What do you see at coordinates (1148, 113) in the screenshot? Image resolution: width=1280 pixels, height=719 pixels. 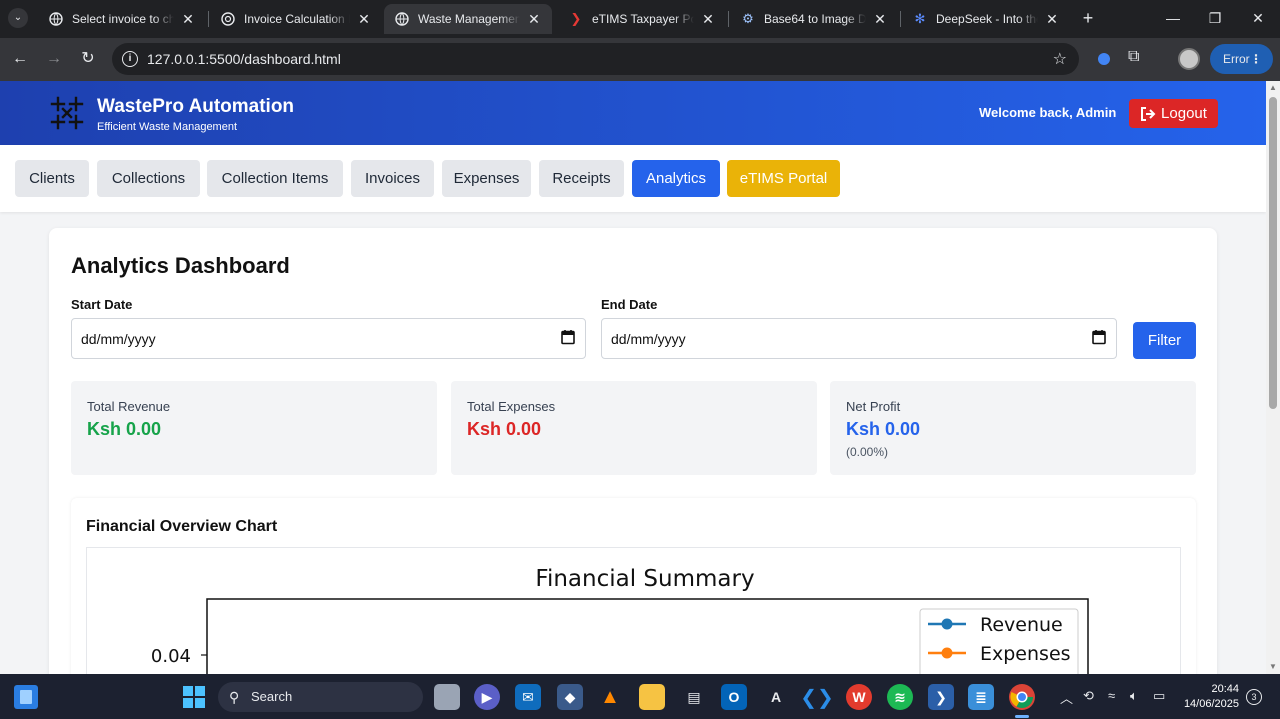 I see `logout-icon` at bounding box center [1148, 113].